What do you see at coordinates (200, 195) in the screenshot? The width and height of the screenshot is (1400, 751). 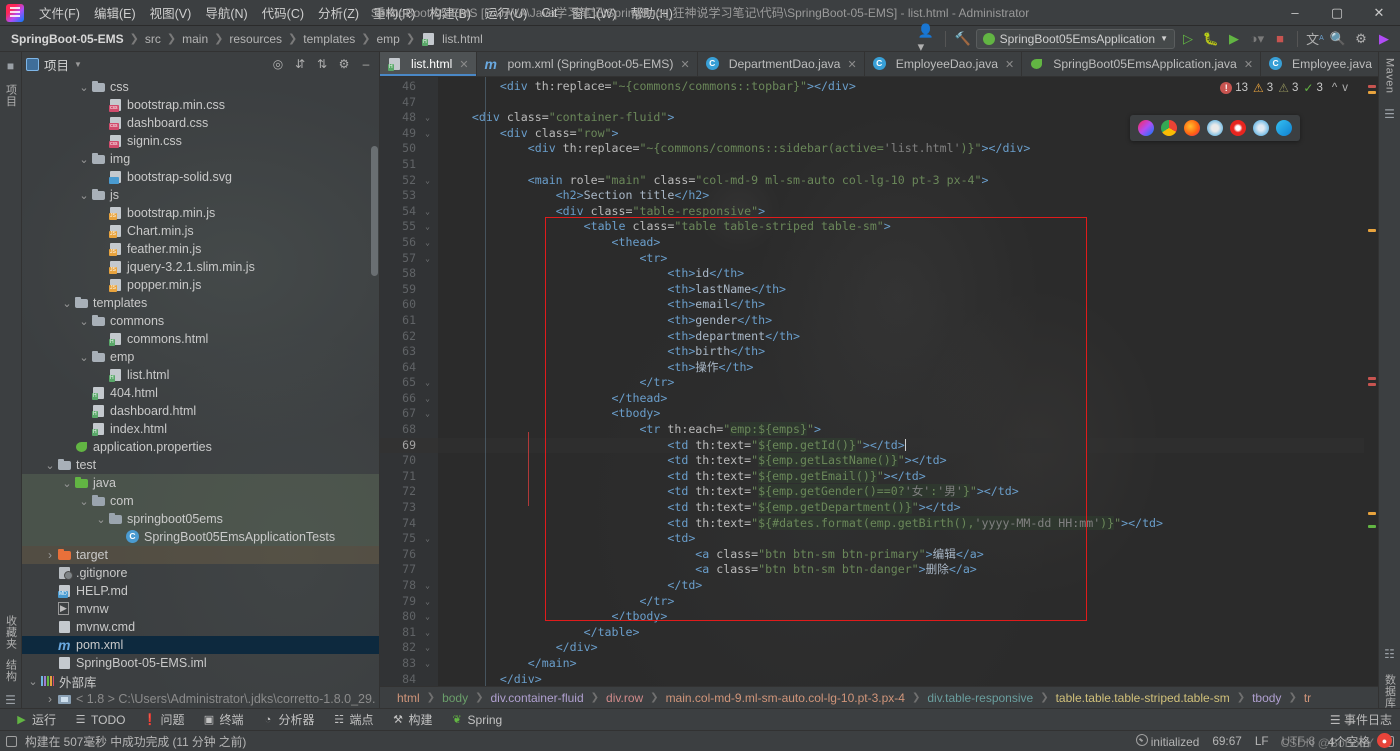 I see `tree-node-js: ⌄ js` at bounding box center [200, 195].